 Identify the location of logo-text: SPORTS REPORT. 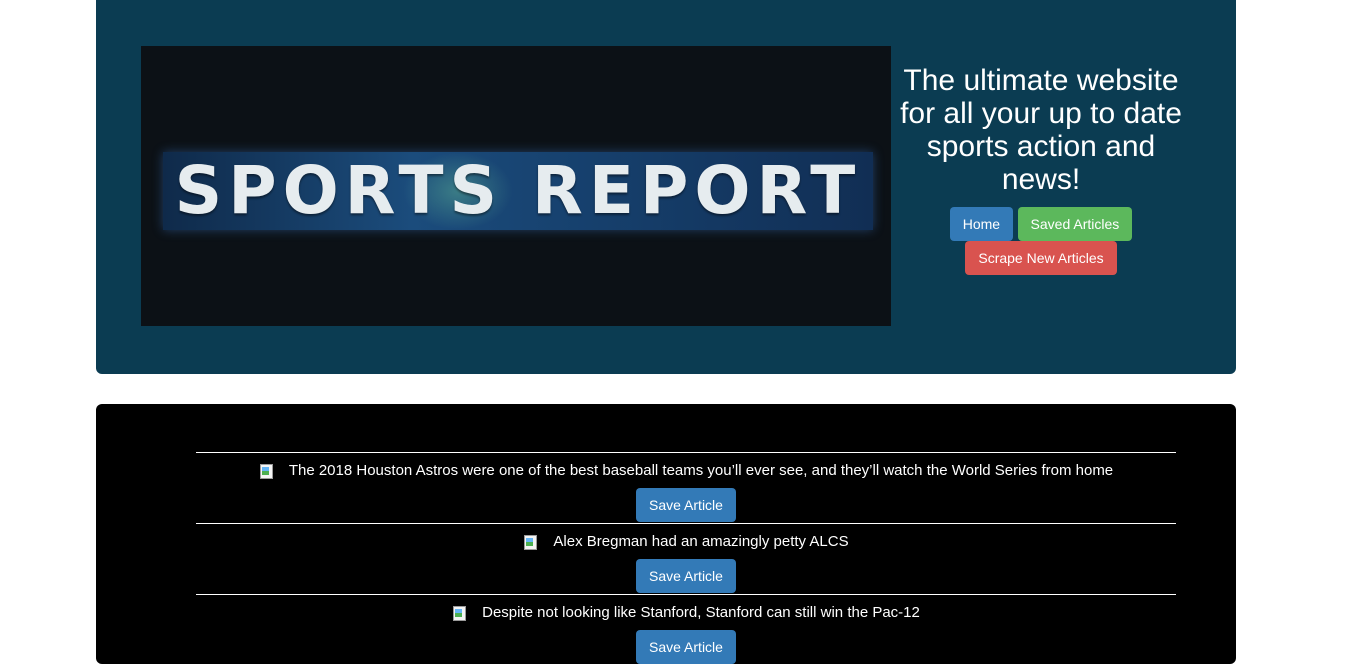
(518, 190).